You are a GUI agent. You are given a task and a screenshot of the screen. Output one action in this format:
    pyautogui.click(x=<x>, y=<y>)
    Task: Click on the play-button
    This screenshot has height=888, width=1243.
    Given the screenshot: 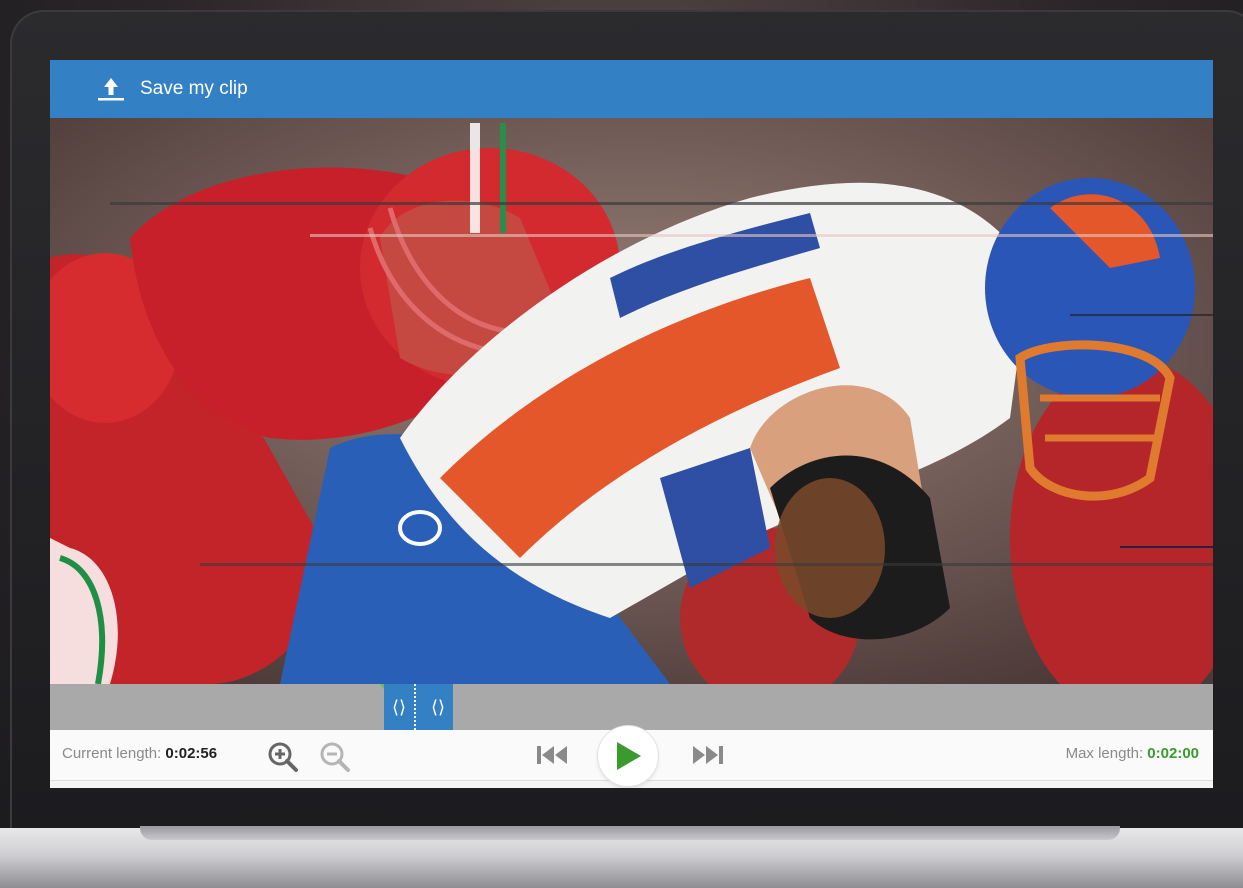 What is the action you would take?
    pyautogui.click(x=628, y=756)
    